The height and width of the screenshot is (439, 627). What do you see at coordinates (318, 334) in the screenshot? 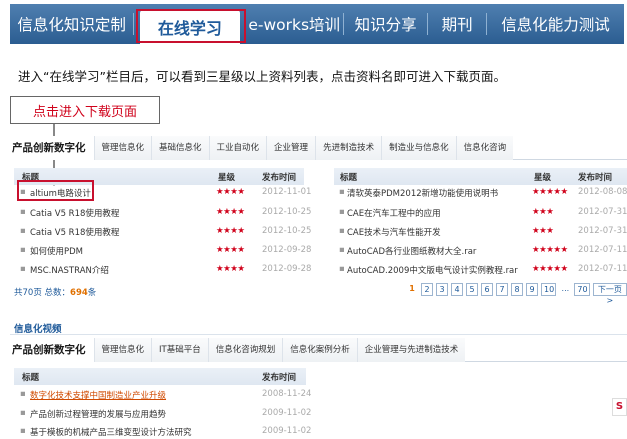
I see `section-divider` at bounding box center [318, 334].